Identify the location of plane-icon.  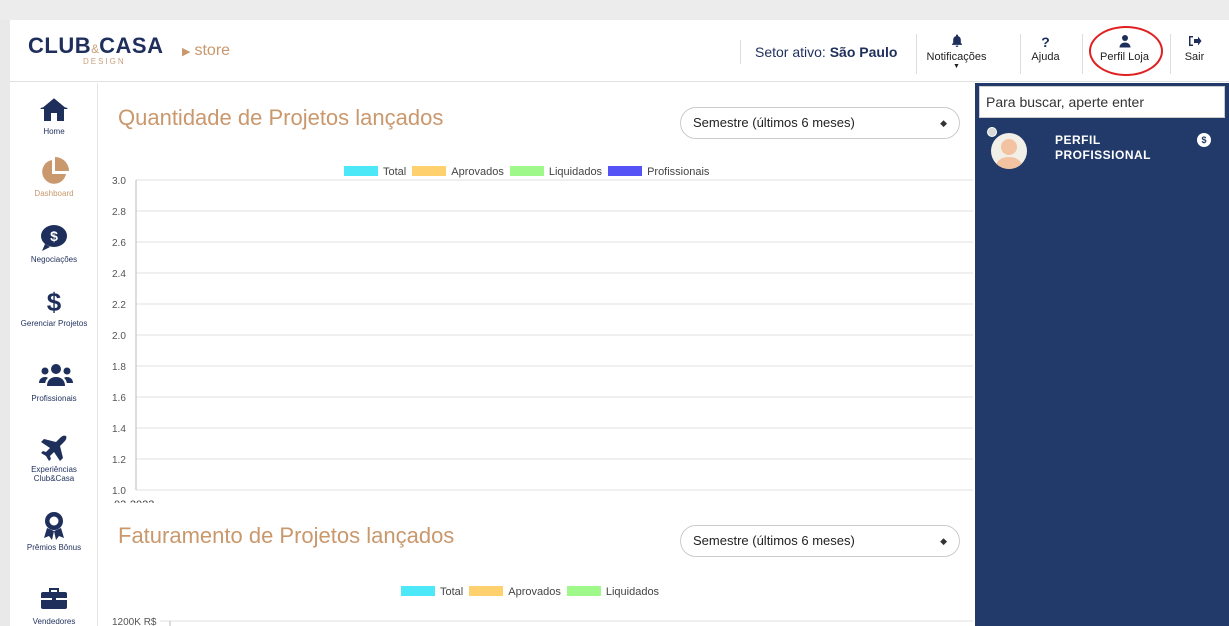
(54, 448).